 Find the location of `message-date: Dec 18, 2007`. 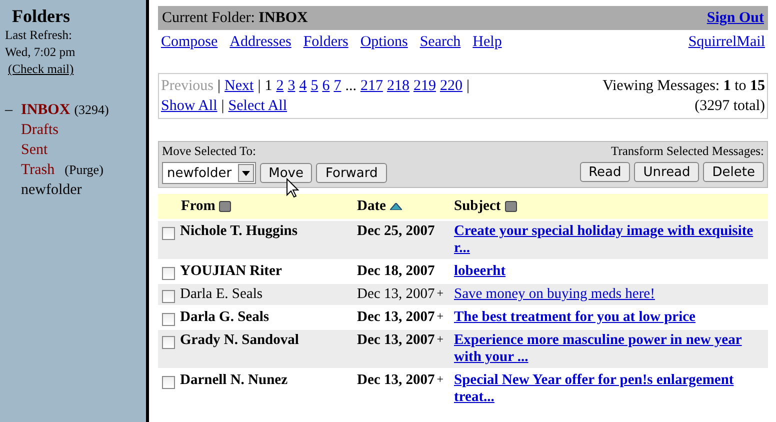

message-date: Dec 18, 2007 is located at coordinates (396, 271).